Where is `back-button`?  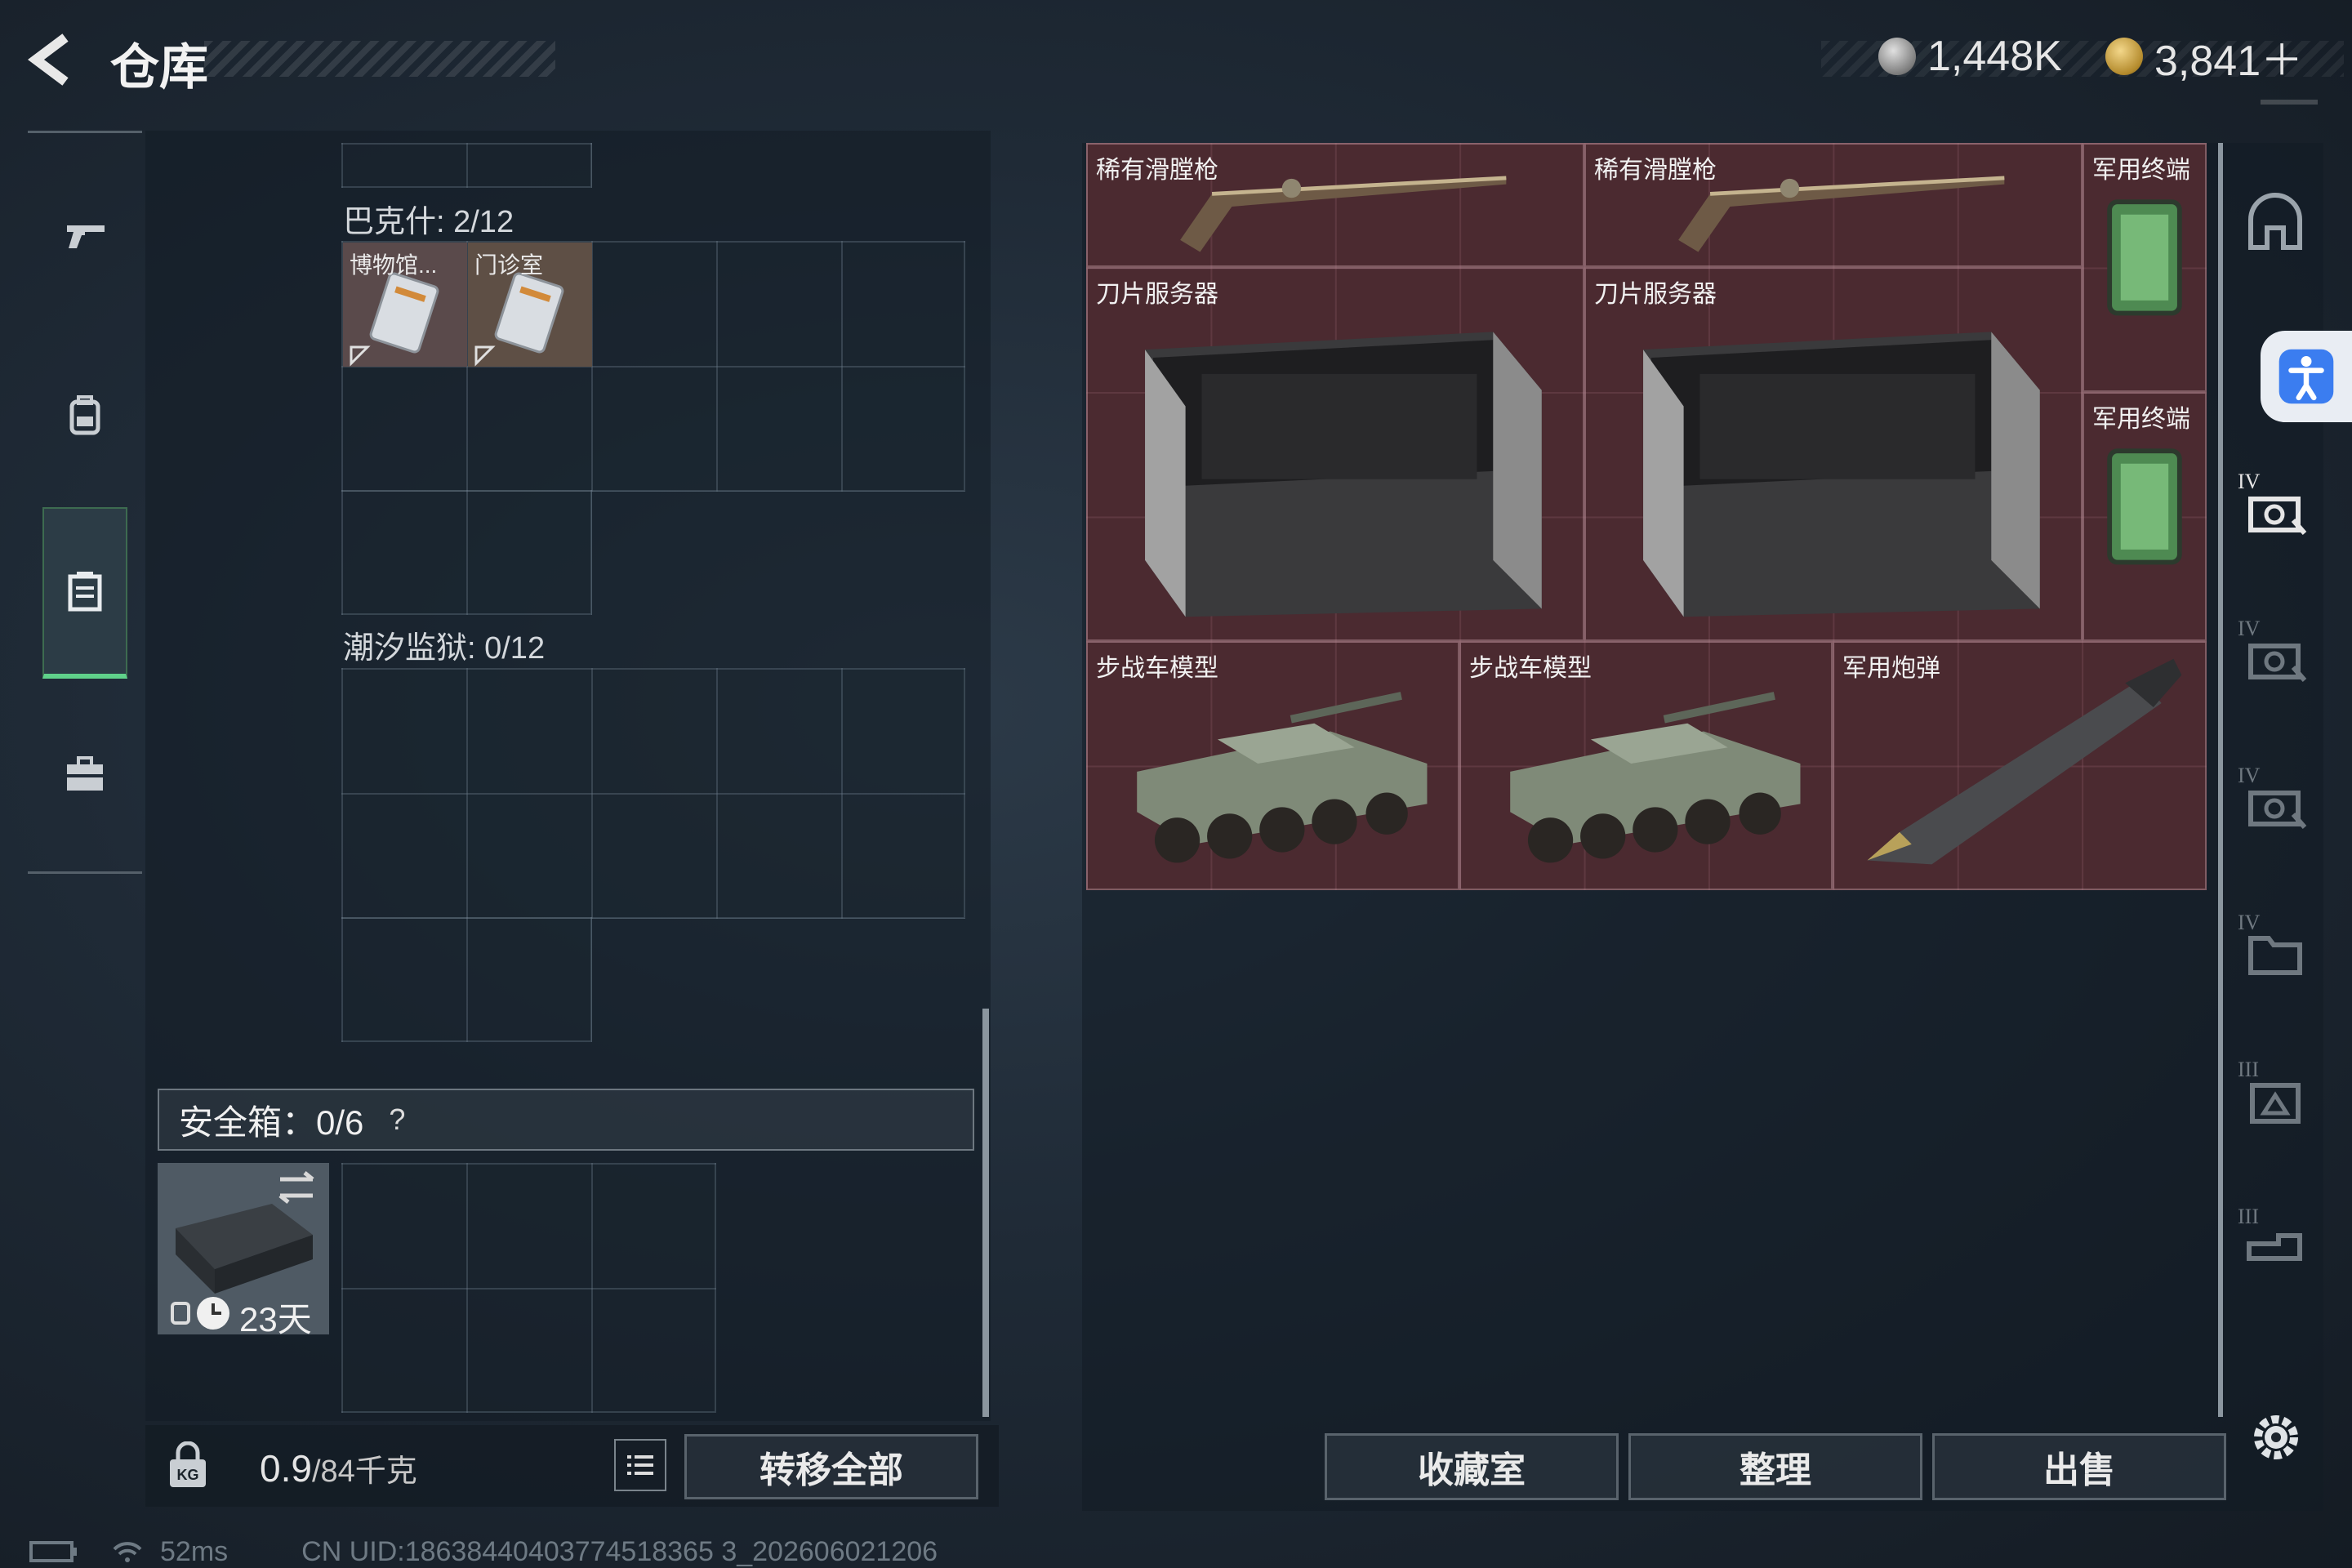
back-button is located at coordinates (53, 59).